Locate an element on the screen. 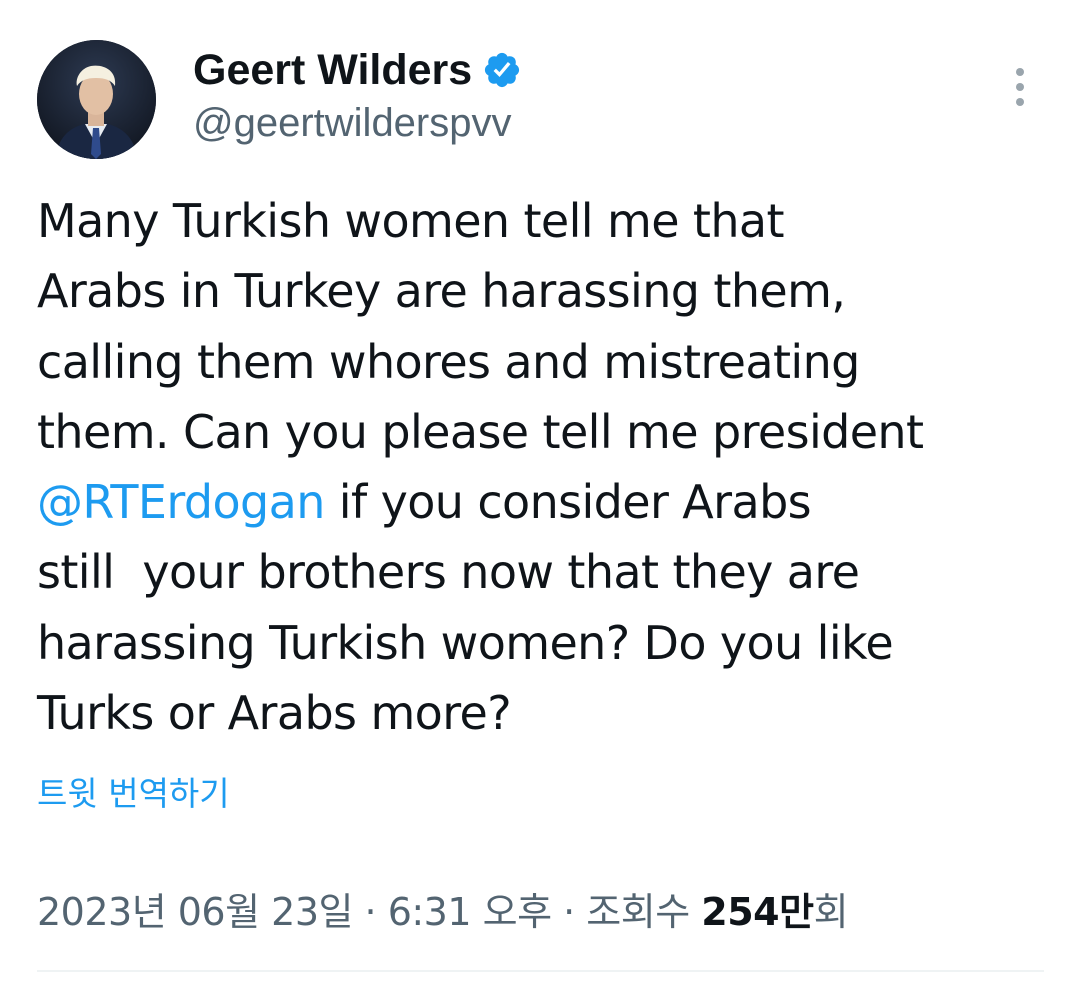 This screenshot has width=1080, height=982. mention-link: @RTErdogan is located at coordinates (181, 502).